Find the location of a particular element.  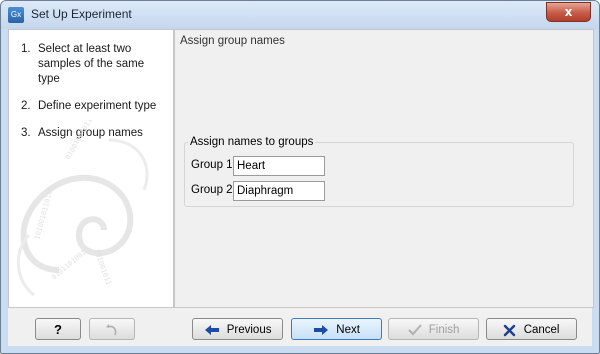

app-icon: Gx is located at coordinates (16, 15).